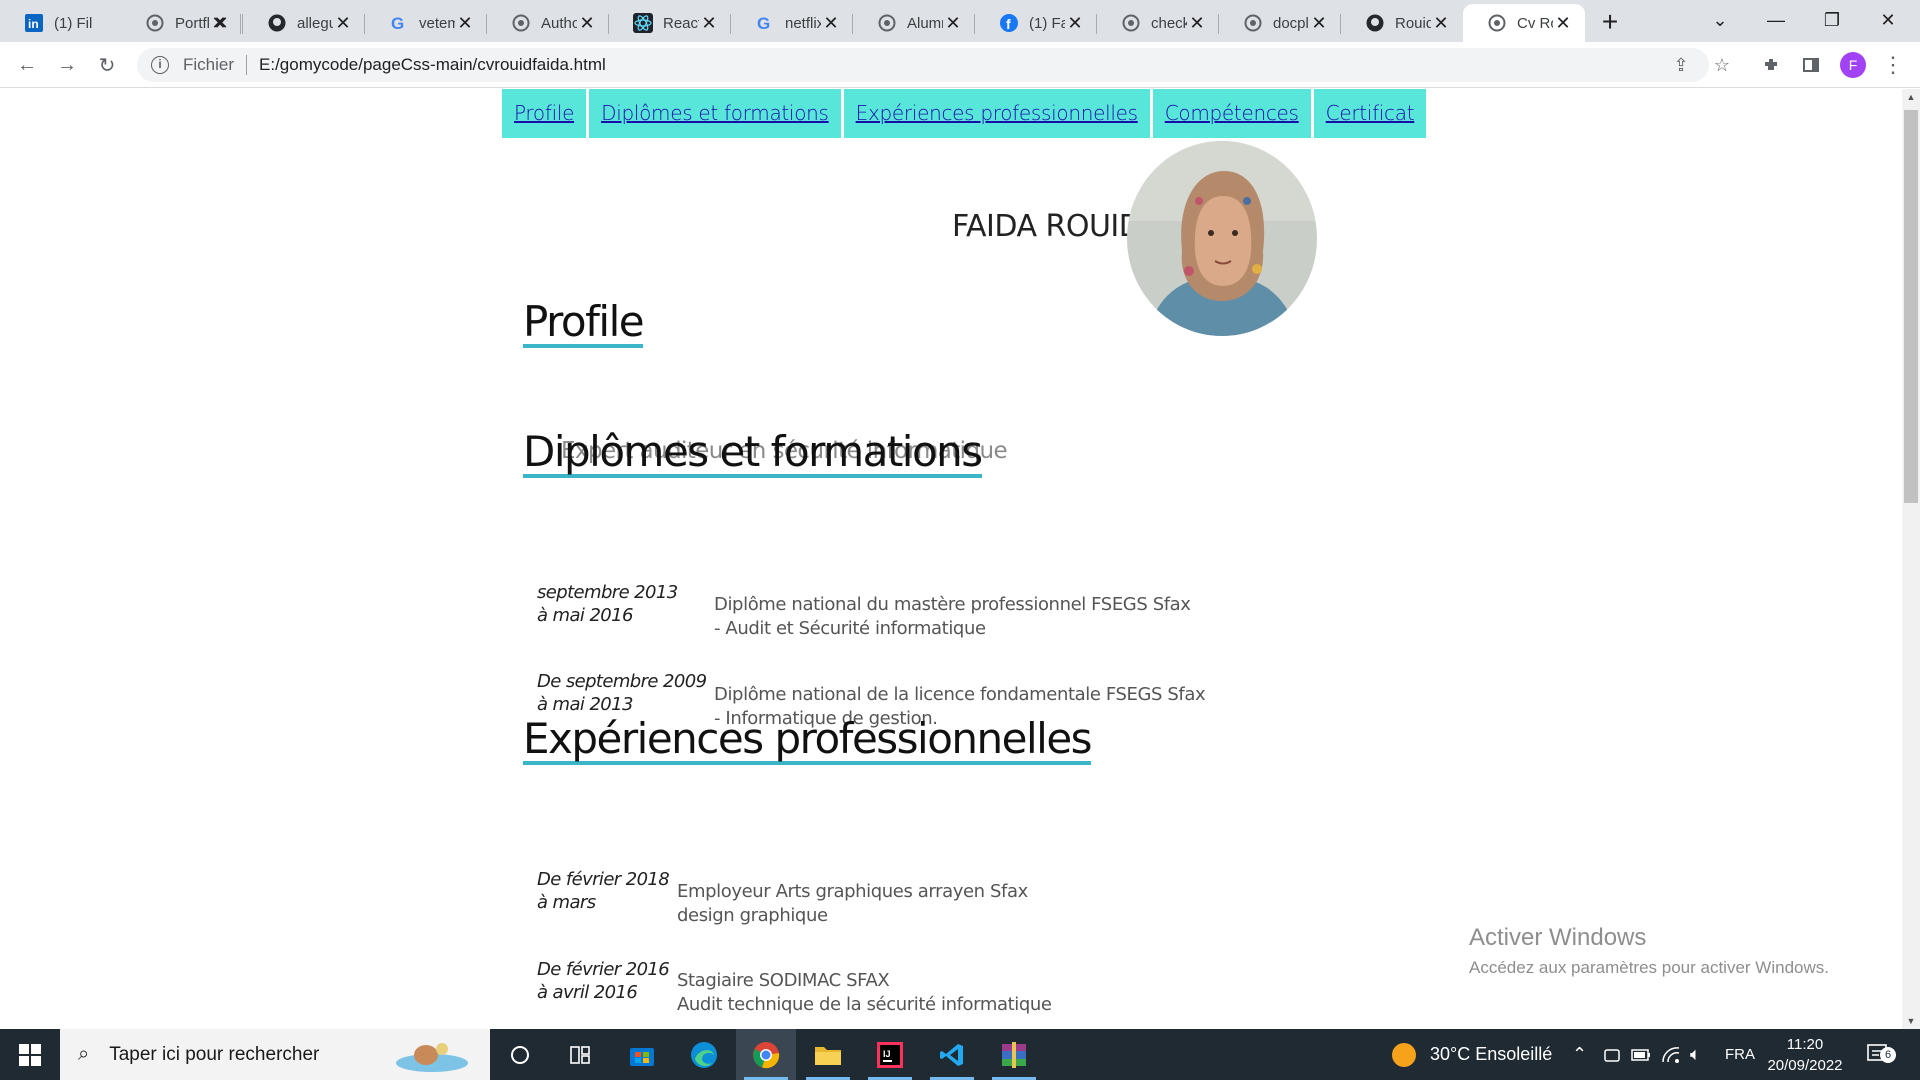 The image size is (1920, 1080). I want to click on browser-tab: check ✕, so click(1158, 23).